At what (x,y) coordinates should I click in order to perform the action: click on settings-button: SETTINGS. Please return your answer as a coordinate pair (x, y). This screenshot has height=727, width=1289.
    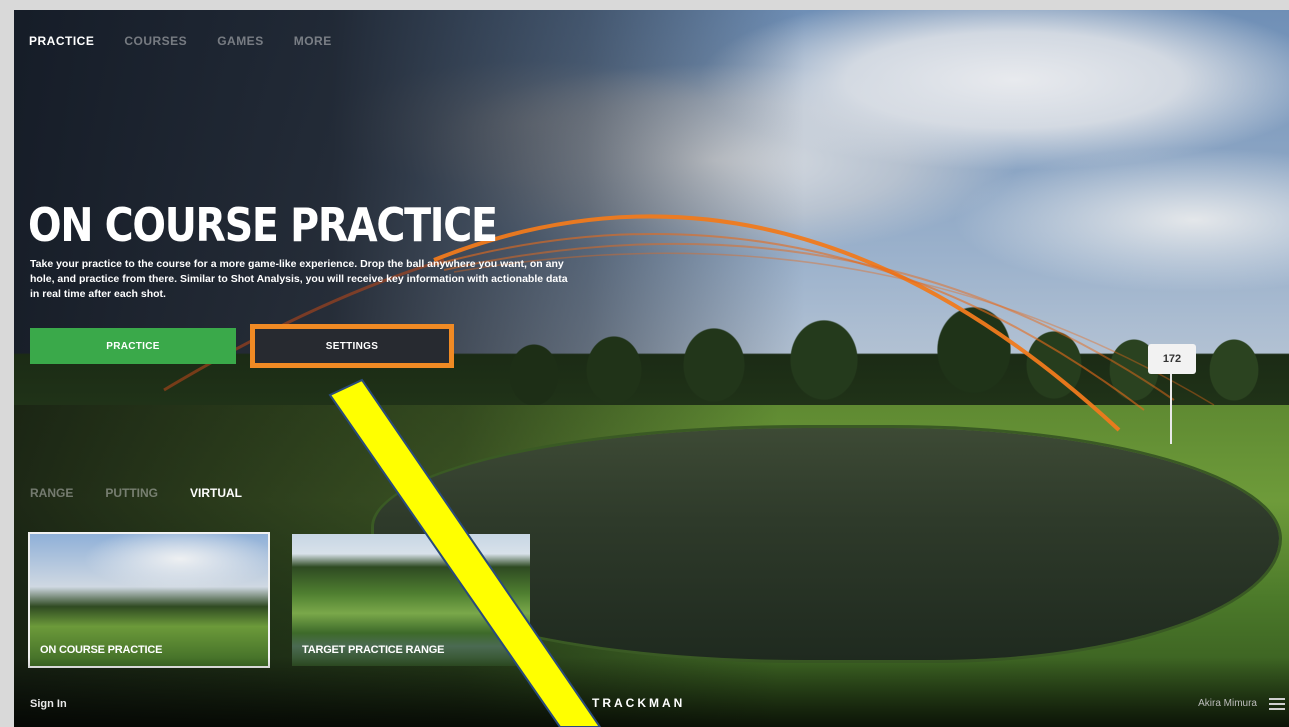
    Looking at the image, I should click on (352, 346).